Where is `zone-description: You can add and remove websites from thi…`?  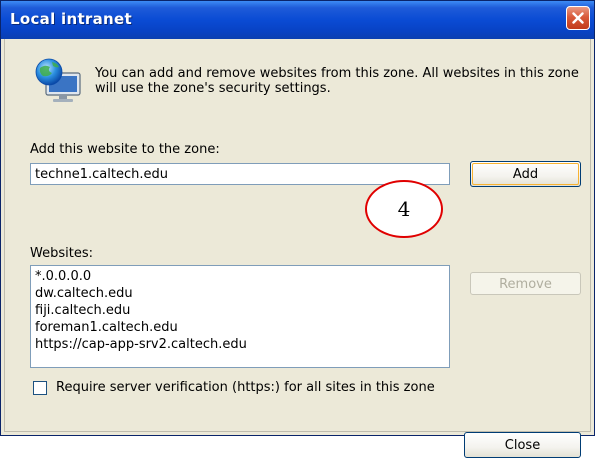 zone-description: You can add and remove websites from thi… is located at coordinates (337, 81).